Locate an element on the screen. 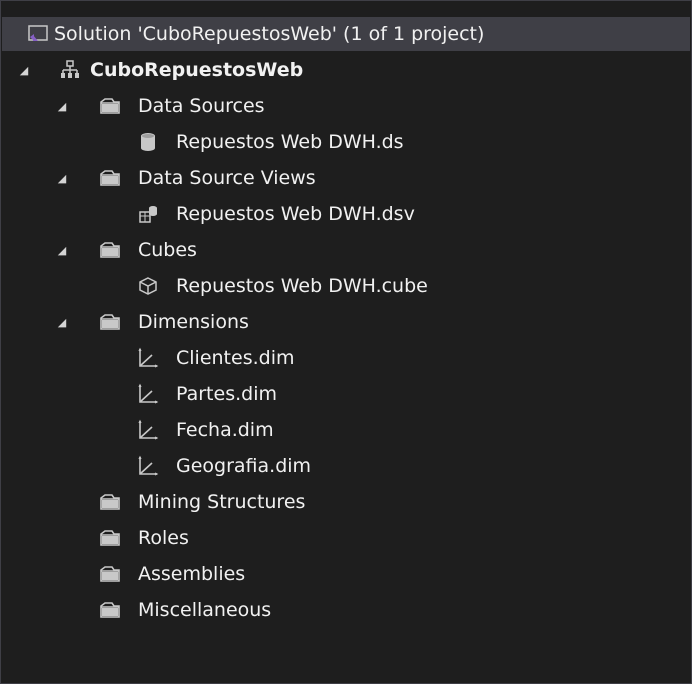  file-label: Geografia.dim is located at coordinates (244, 466).